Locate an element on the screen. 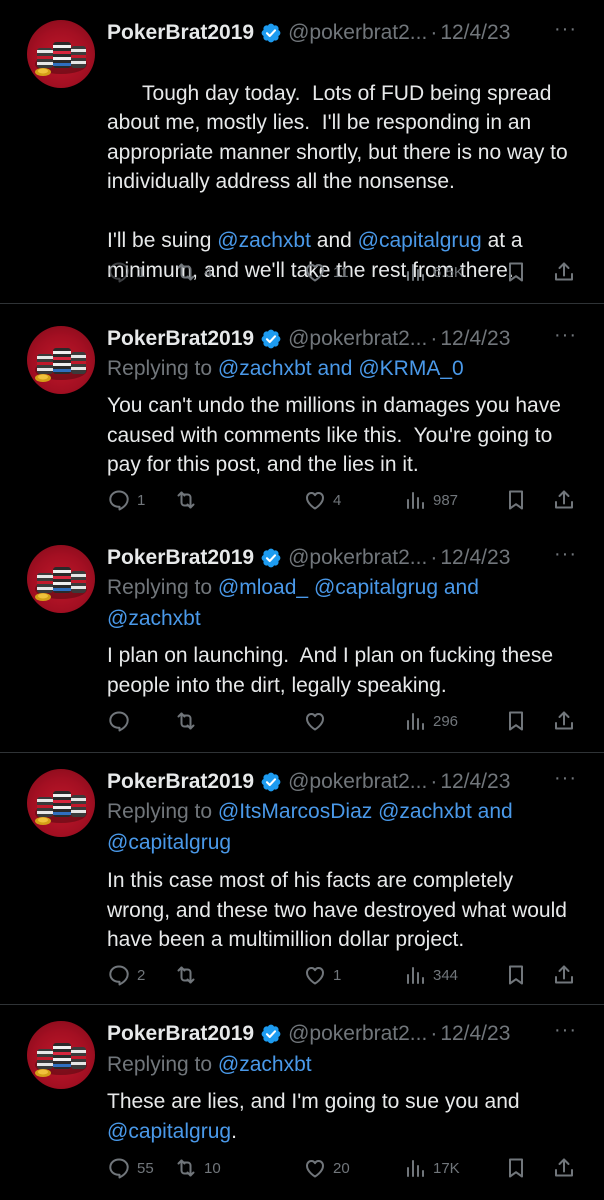  like-button: 4 is located at coordinates (322, 500).